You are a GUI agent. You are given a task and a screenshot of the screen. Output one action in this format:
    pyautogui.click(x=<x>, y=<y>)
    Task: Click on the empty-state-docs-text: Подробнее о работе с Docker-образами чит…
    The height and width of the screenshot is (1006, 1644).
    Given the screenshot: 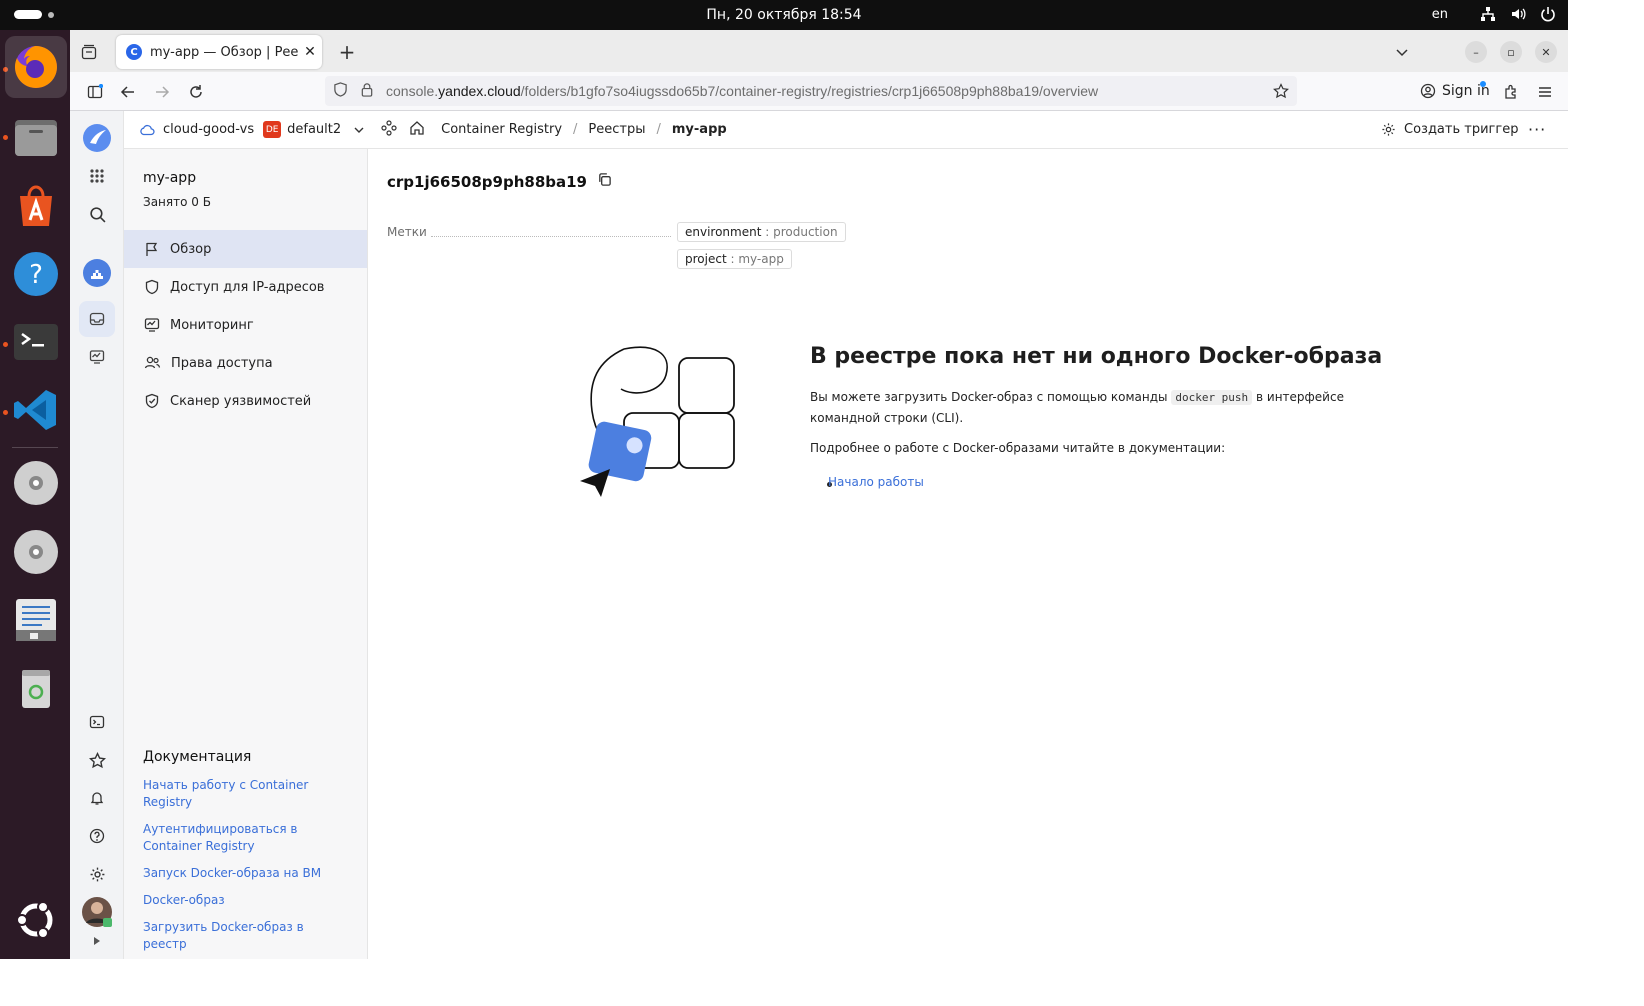 What is the action you would take?
    pyautogui.click(x=1018, y=448)
    